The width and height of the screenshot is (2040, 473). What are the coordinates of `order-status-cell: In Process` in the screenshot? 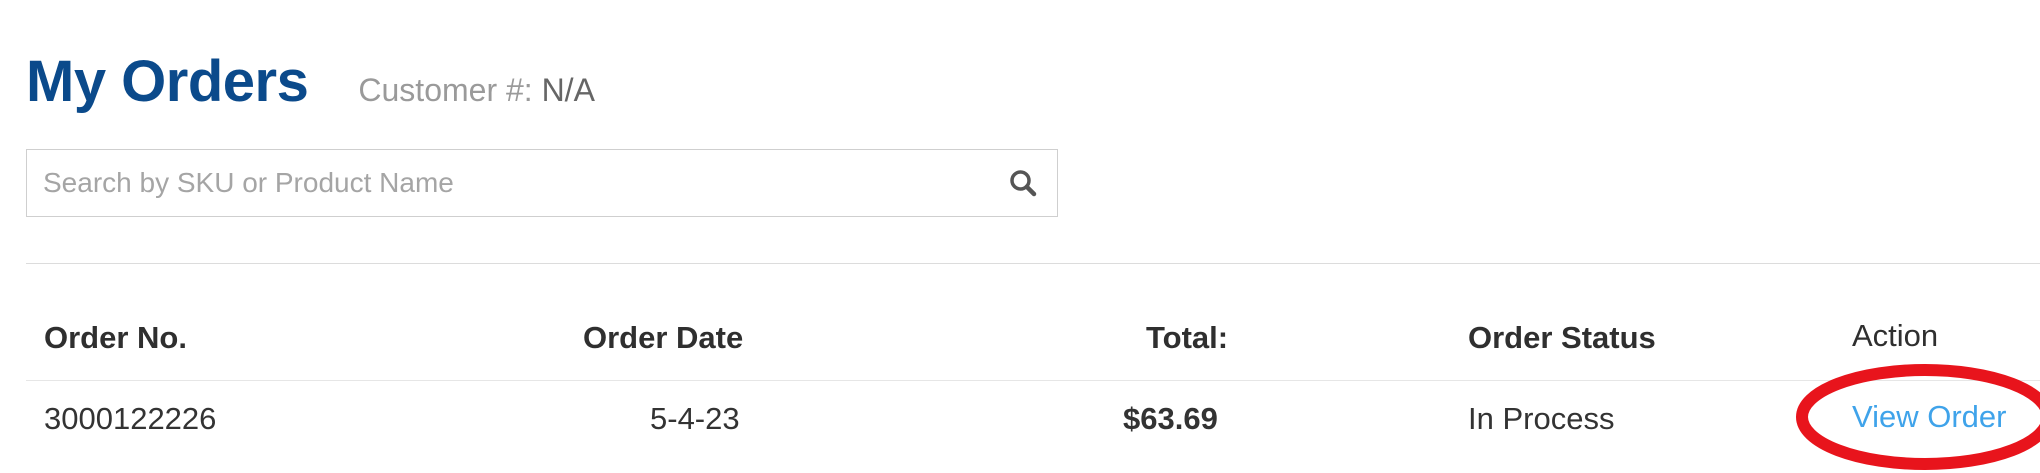 It's located at (1541, 418).